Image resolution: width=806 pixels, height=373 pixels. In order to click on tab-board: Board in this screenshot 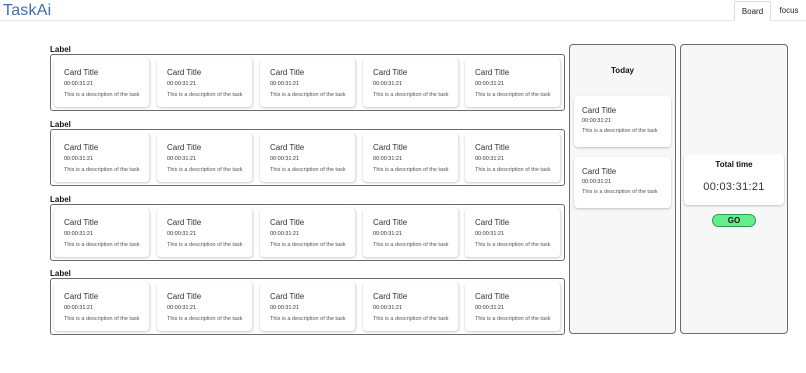, I will do `click(752, 11)`.